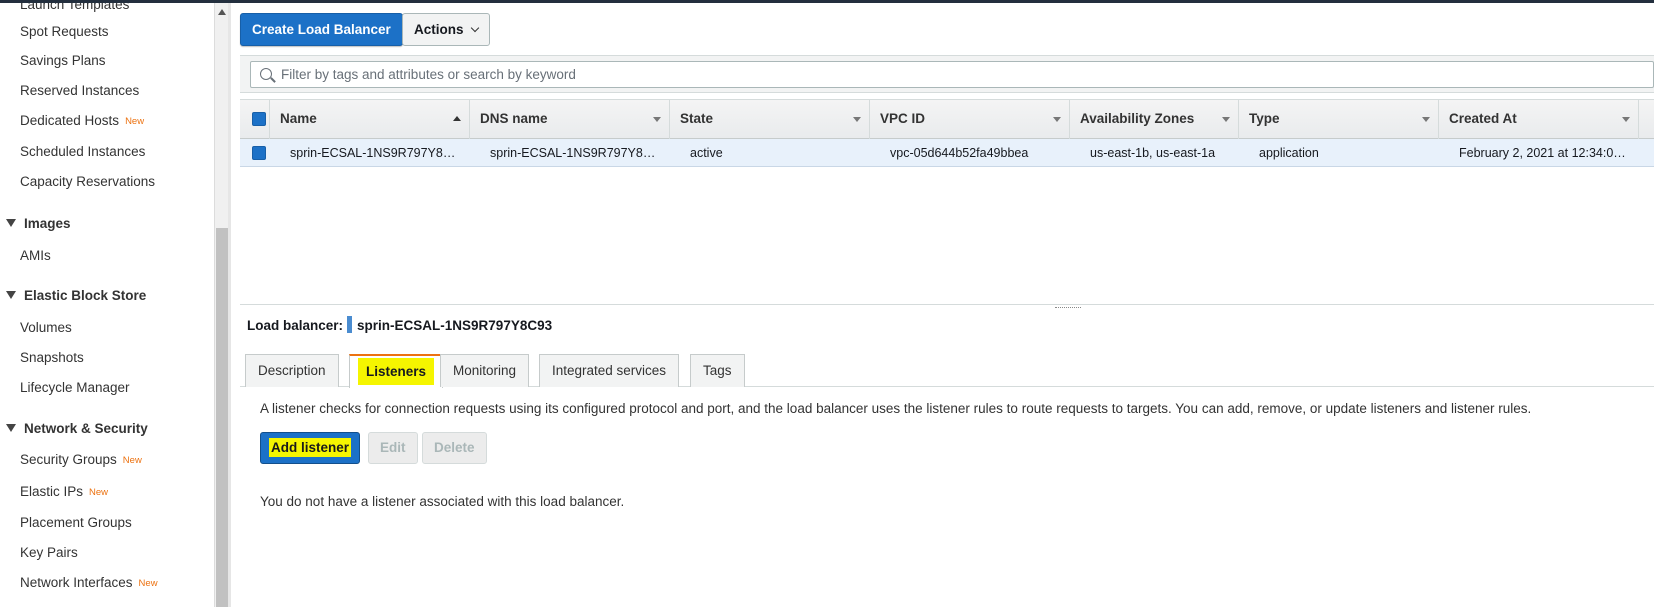 The width and height of the screenshot is (1654, 607). What do you see at coordinates (1264, 118) in the screenshot?
I see `column-label: Type` at bounding box center [1264, 118].